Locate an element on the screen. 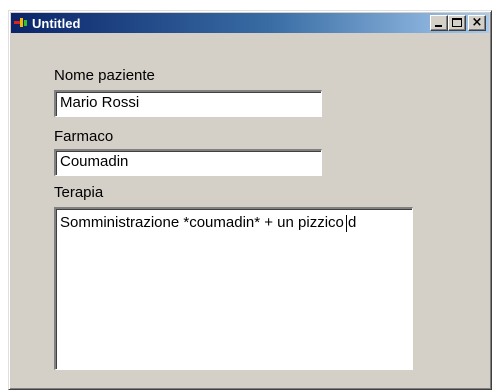 This screenshot has height=392, width=494. maximize-icon is located at coordinates (457, 22).